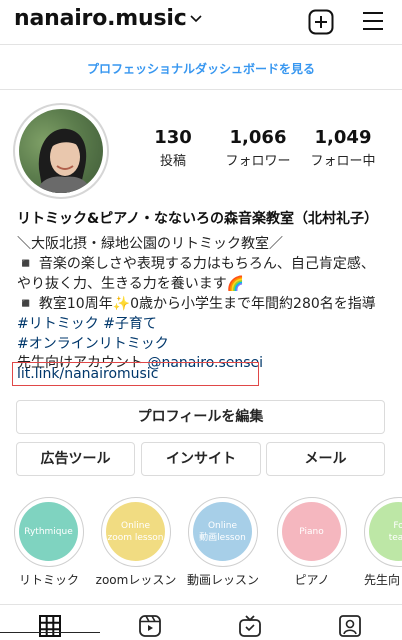 This screenshot has width=402, height=640. Describe the element at coordinates (253, 304) in the screenshot. I see `bio-text: 0歳から小学生まで年間約280名を指導` at that location.